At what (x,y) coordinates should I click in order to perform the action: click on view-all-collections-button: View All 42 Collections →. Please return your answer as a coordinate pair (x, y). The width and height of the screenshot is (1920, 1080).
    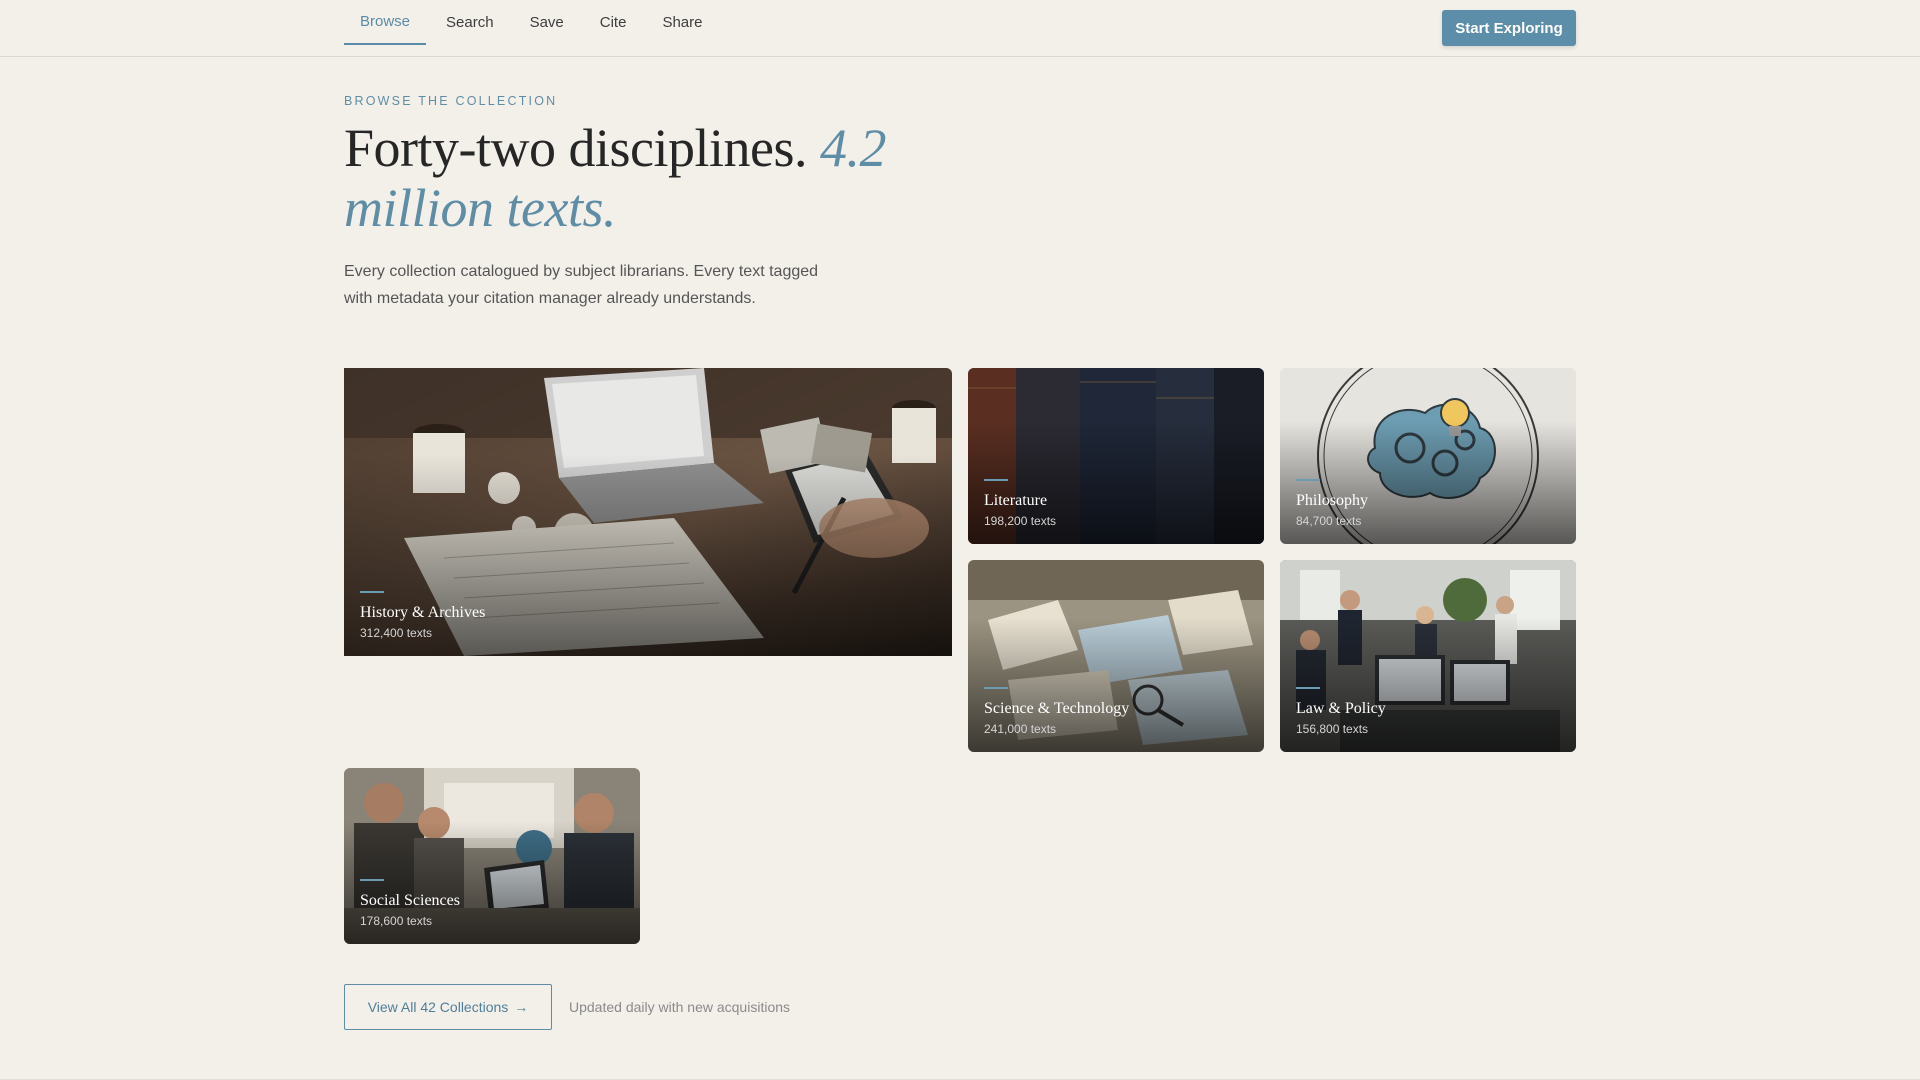
    Looking at the image, I should click on (448, 1007).